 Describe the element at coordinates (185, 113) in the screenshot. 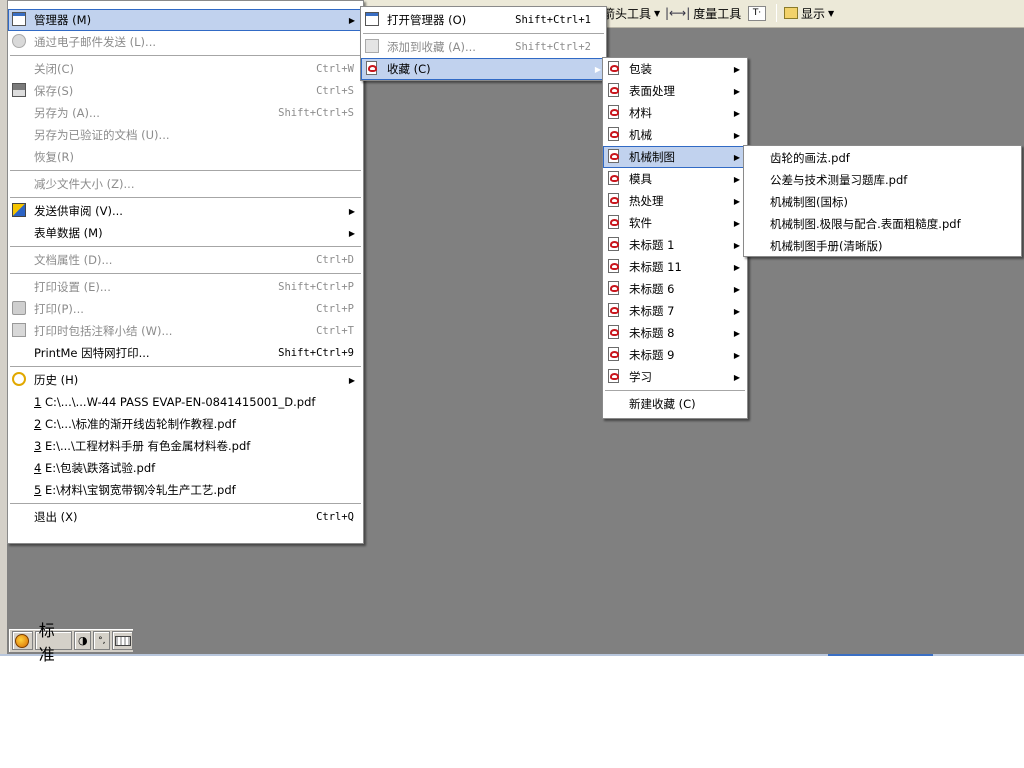

I see `file-menu-item-5: 另存为 (A)... Shift+Ctrl+S` at that location.